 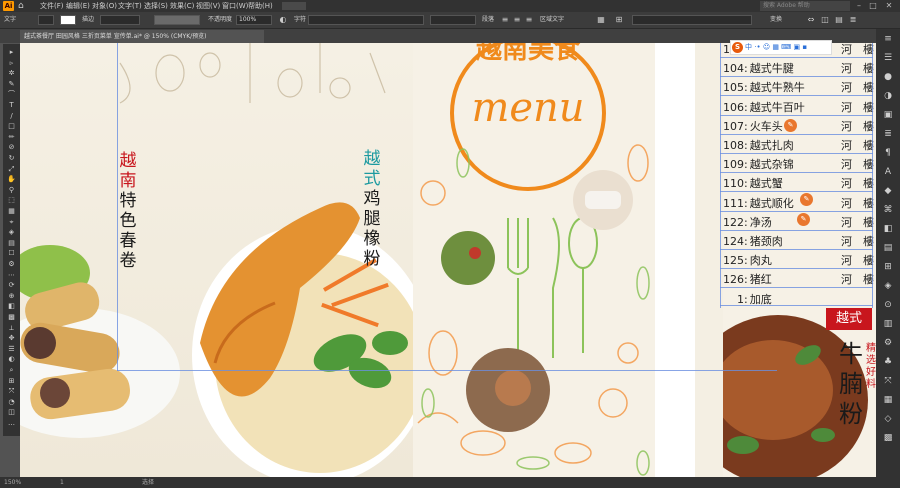 I want to click on menu-file: 文件(F), so click(x=52, y=6).